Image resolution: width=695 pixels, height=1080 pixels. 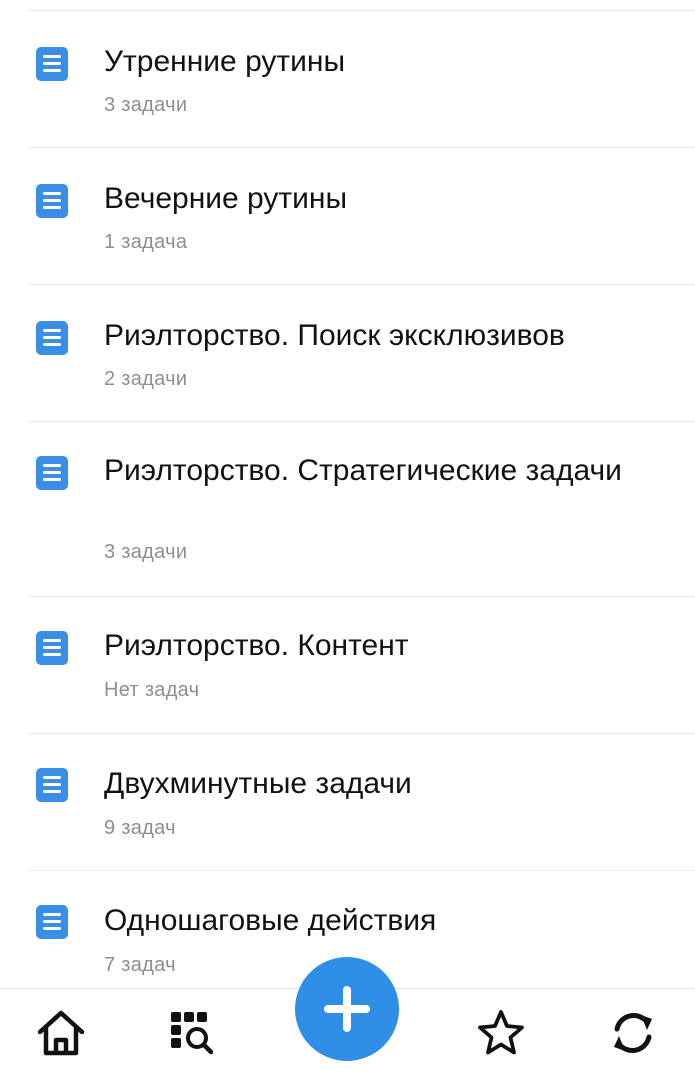 I want to click on tab-browse, so click(x=190, y=1033).